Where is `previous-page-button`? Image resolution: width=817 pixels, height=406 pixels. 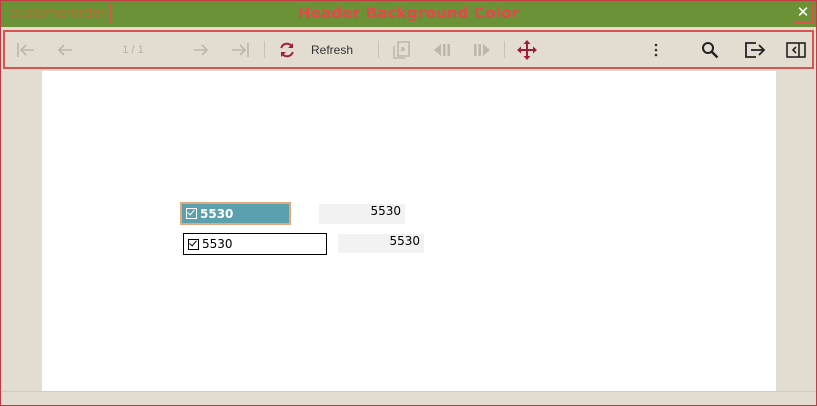
previous-page-button is located at coordinates (65, 49).